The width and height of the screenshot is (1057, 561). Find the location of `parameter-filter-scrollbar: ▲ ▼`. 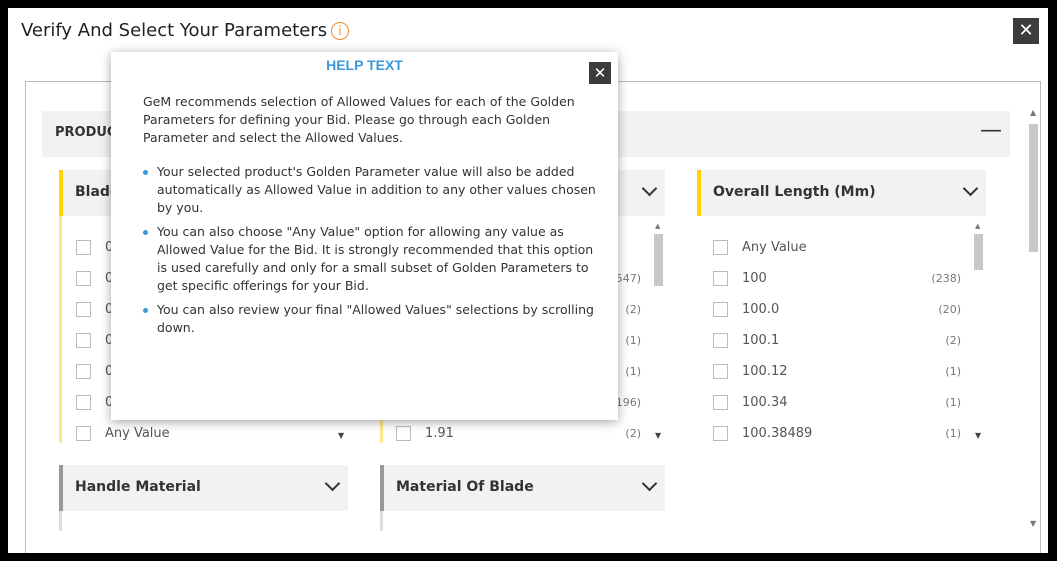

parameter-filter-scrollbar: ▲ ▼ is located at coordinates (658, 331).